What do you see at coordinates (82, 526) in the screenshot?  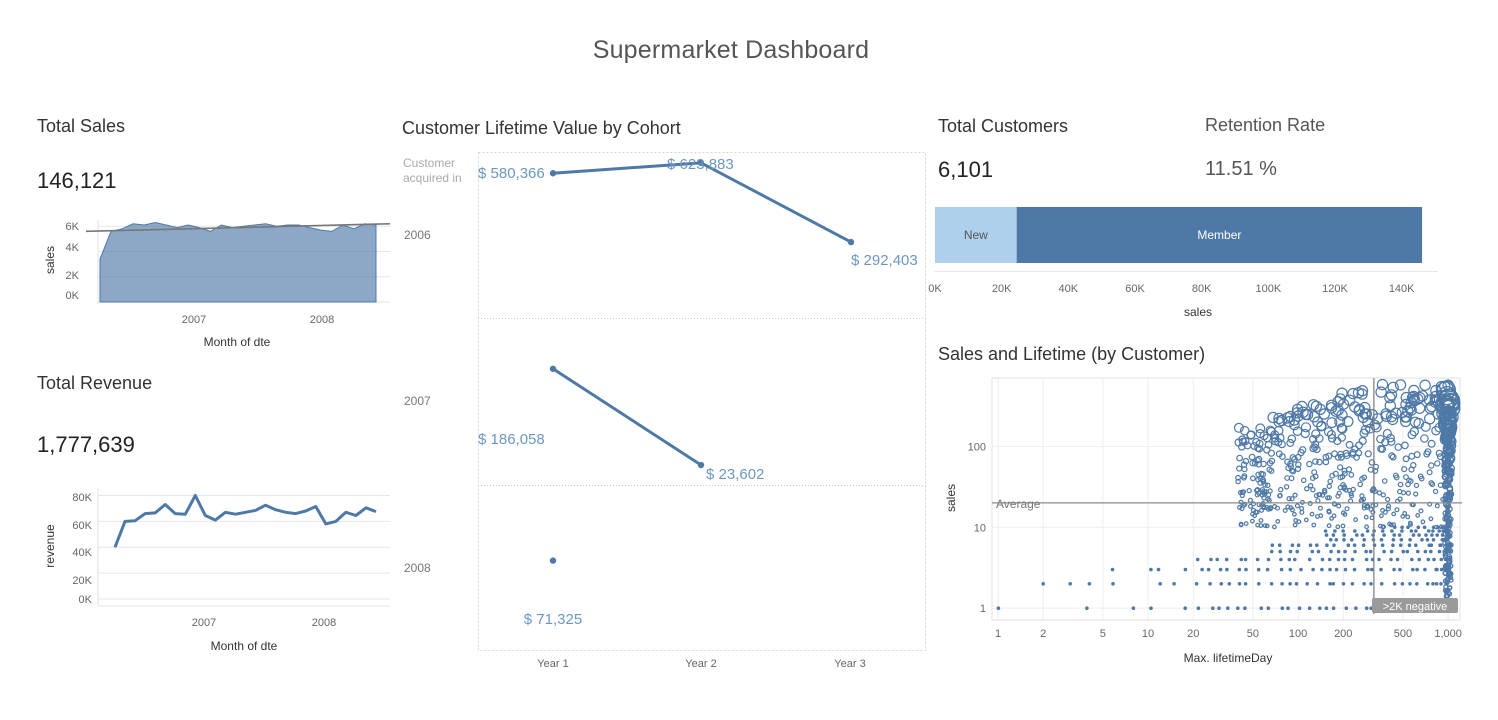 I see `revenue-y-tick: 60K` at bounding box center [82, 526].